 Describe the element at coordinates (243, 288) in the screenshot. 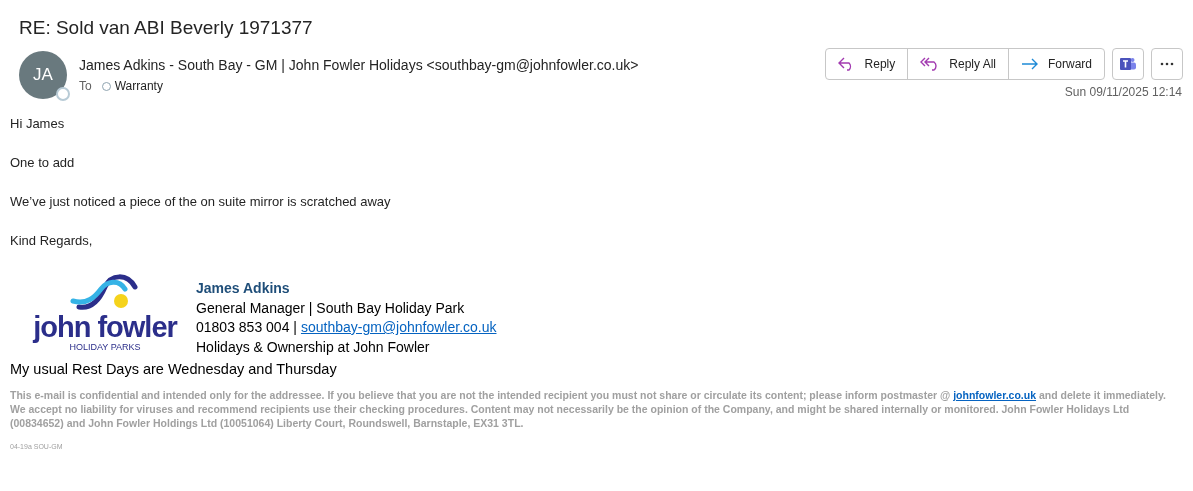

I see `signature-name: James Adkins` at that location.